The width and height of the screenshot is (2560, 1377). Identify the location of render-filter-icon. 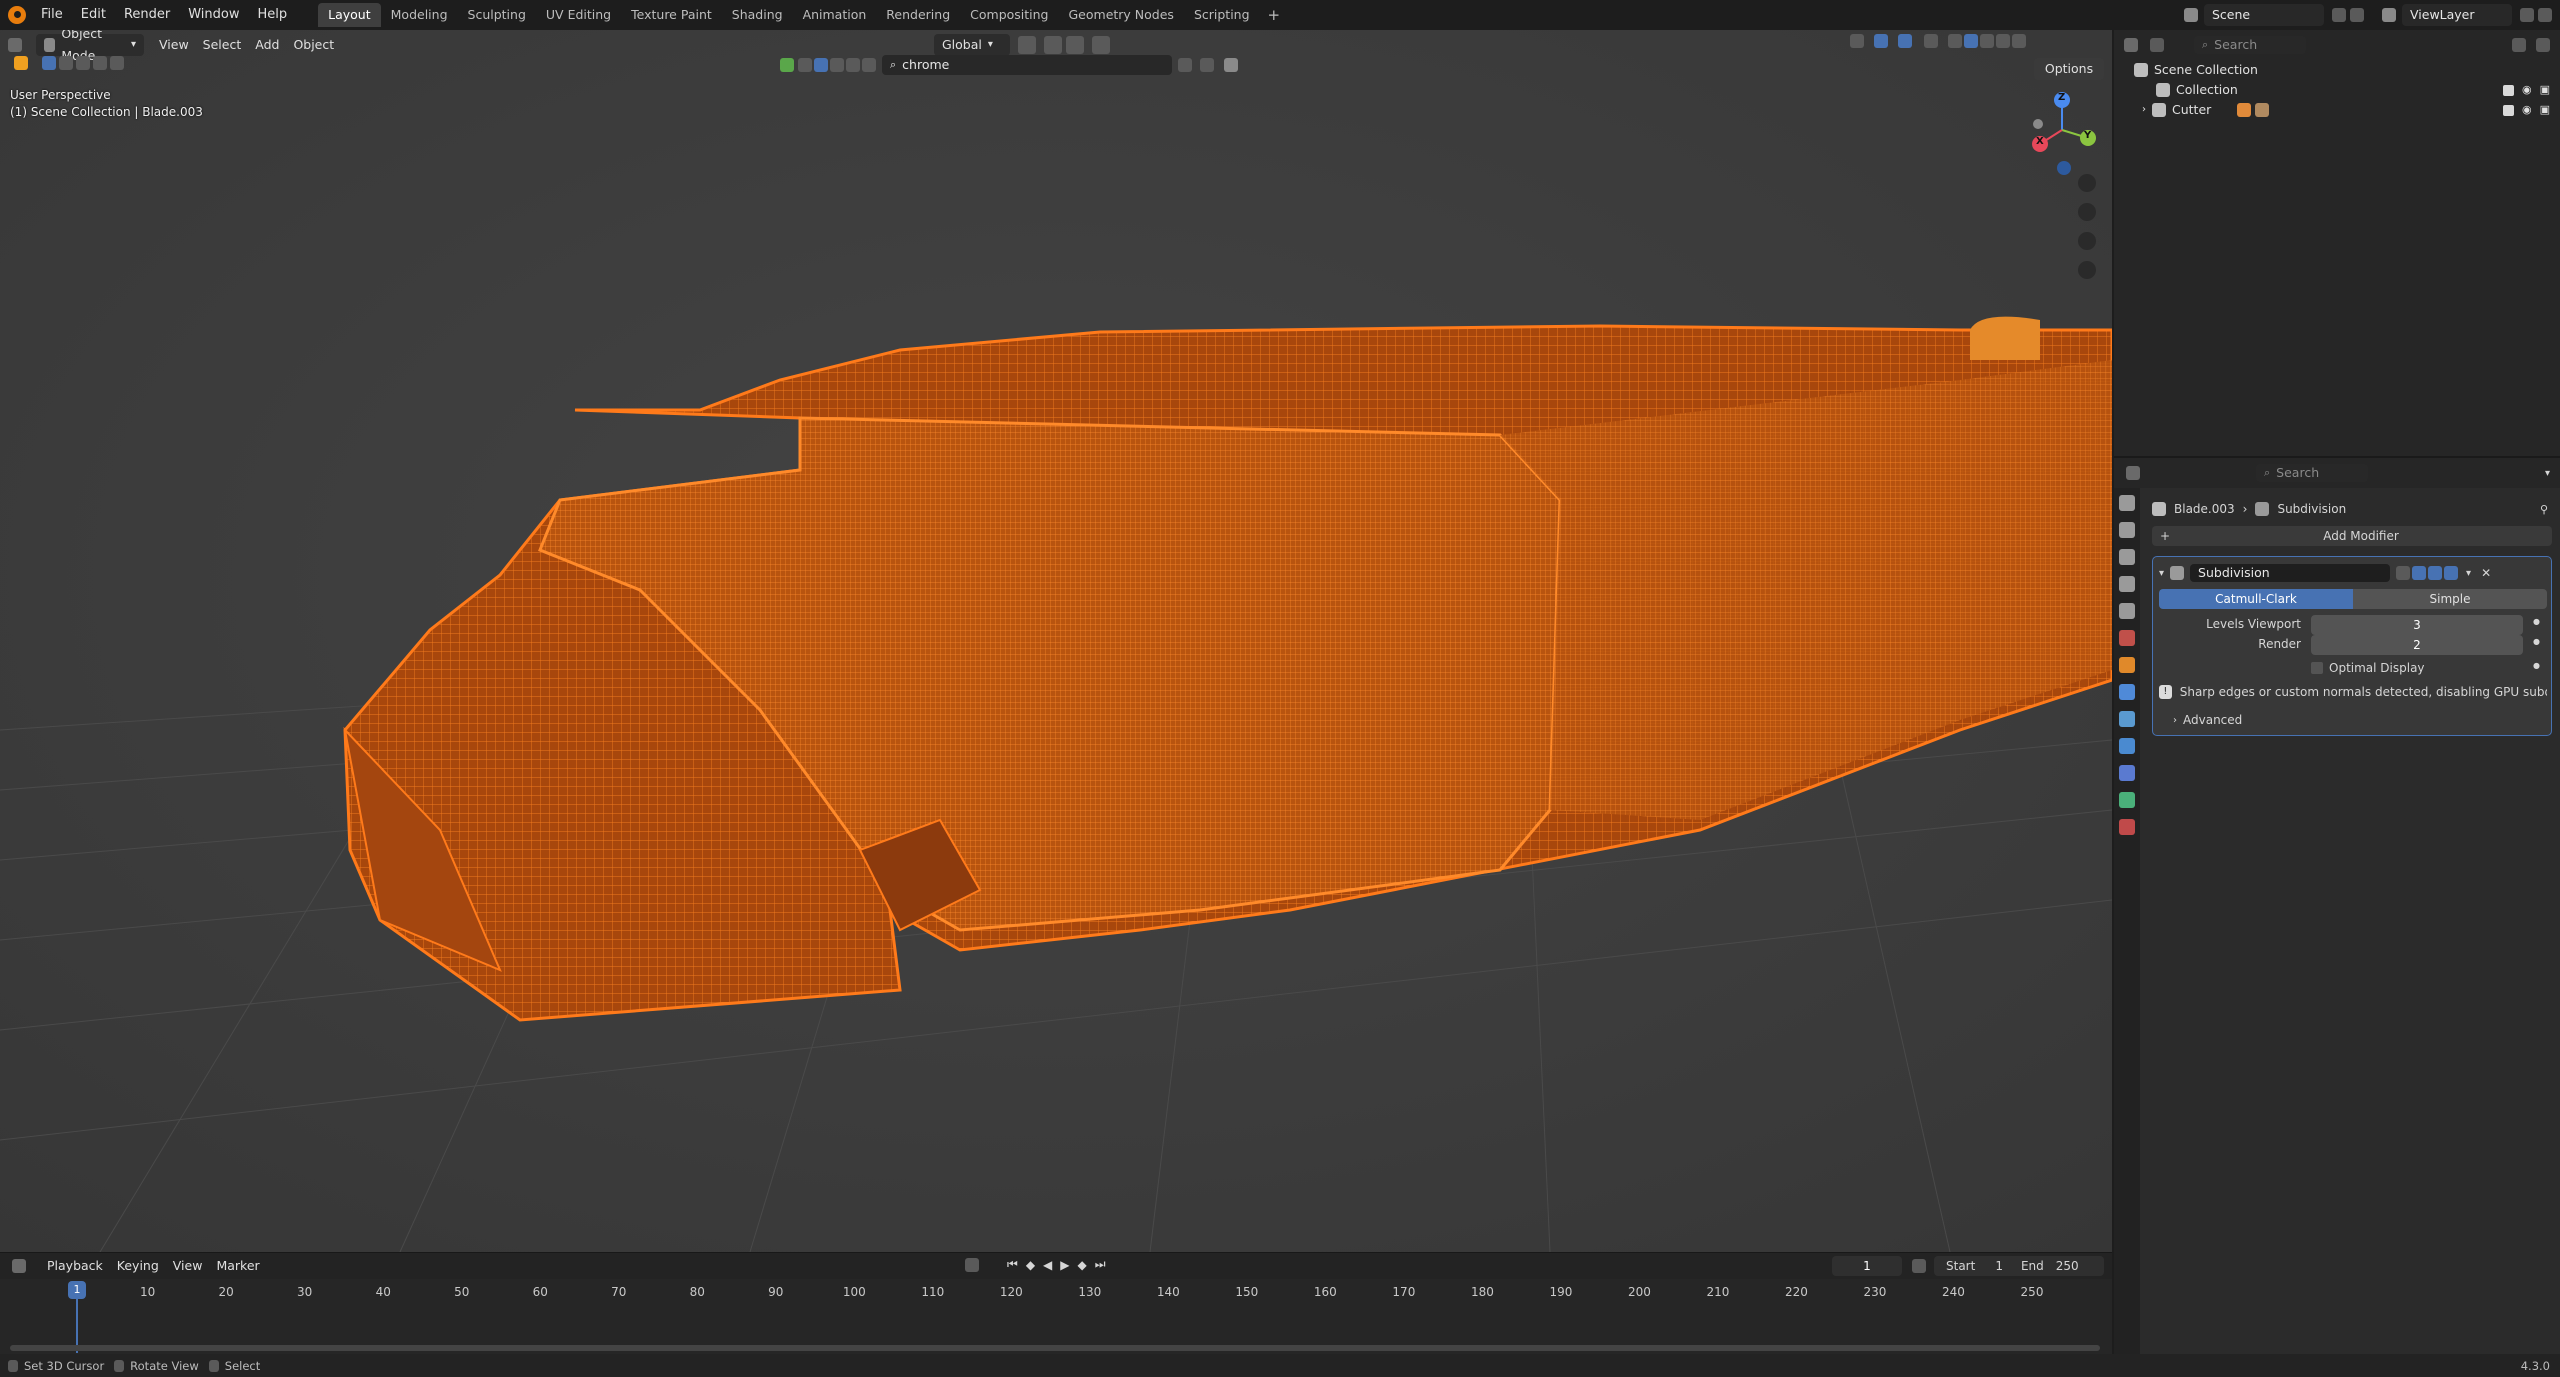
(837, 65).